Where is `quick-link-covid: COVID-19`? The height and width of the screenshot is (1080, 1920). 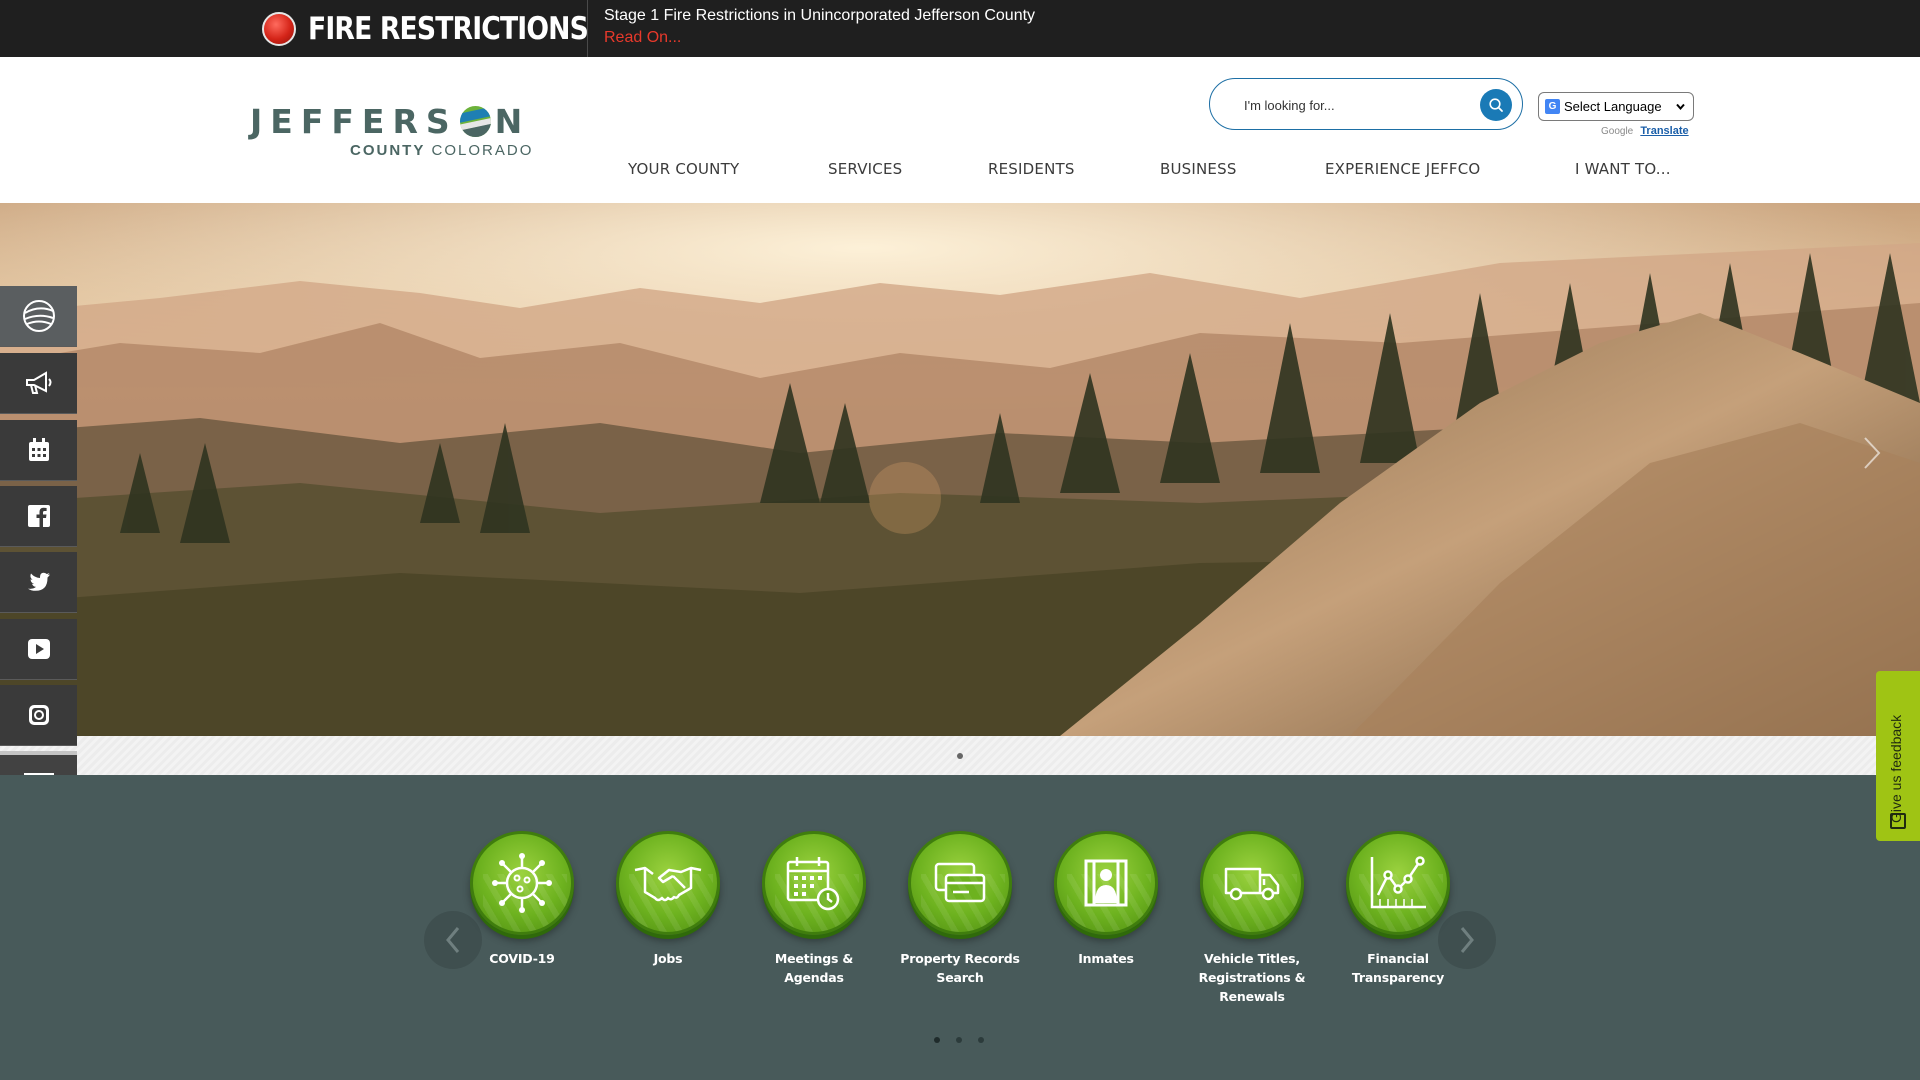
quick-link-covid: COVID-19 is located at coordinates (522, 899).